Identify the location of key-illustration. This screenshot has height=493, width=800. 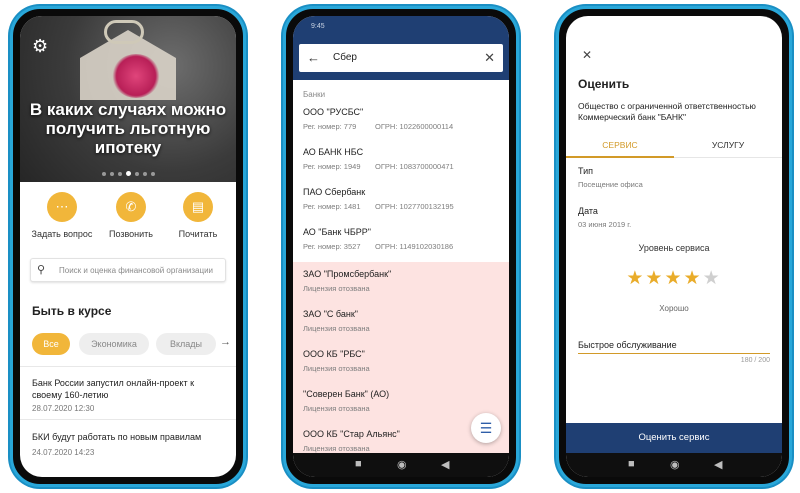
(124, 32).